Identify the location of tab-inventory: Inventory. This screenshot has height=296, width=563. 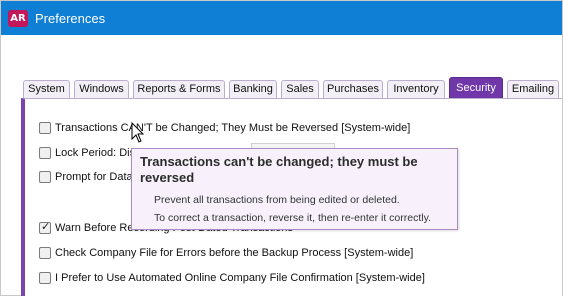
(416, 89).